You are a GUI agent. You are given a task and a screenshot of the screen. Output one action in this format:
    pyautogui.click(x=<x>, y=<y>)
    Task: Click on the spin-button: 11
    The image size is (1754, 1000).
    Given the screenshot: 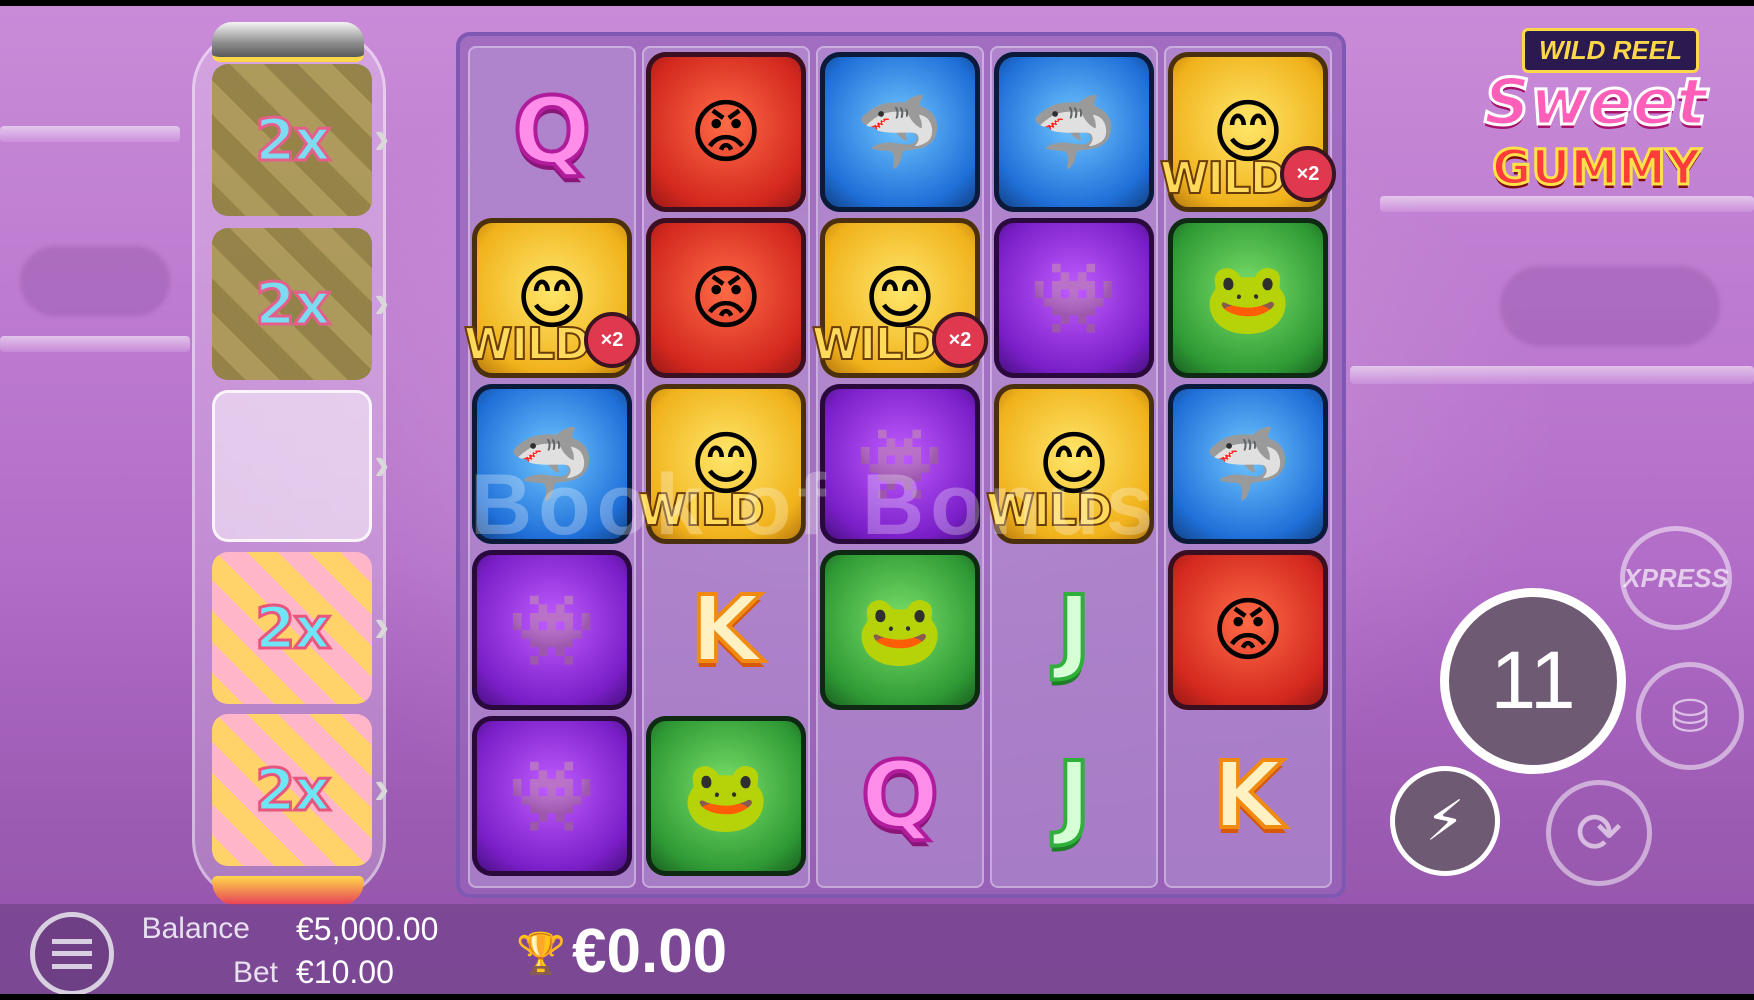 What is the action you would take?
    pyautogui.click(x=1533, y=681)
    